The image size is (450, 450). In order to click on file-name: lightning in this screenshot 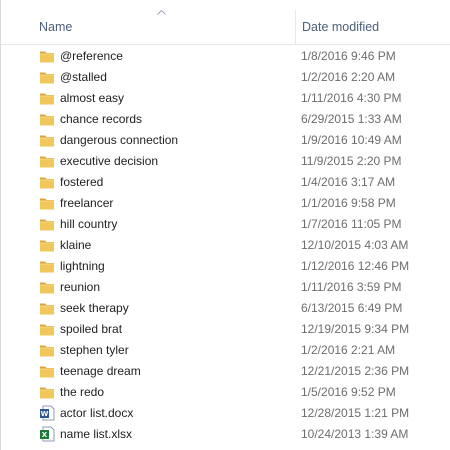, I will do `click(82, 266)`.